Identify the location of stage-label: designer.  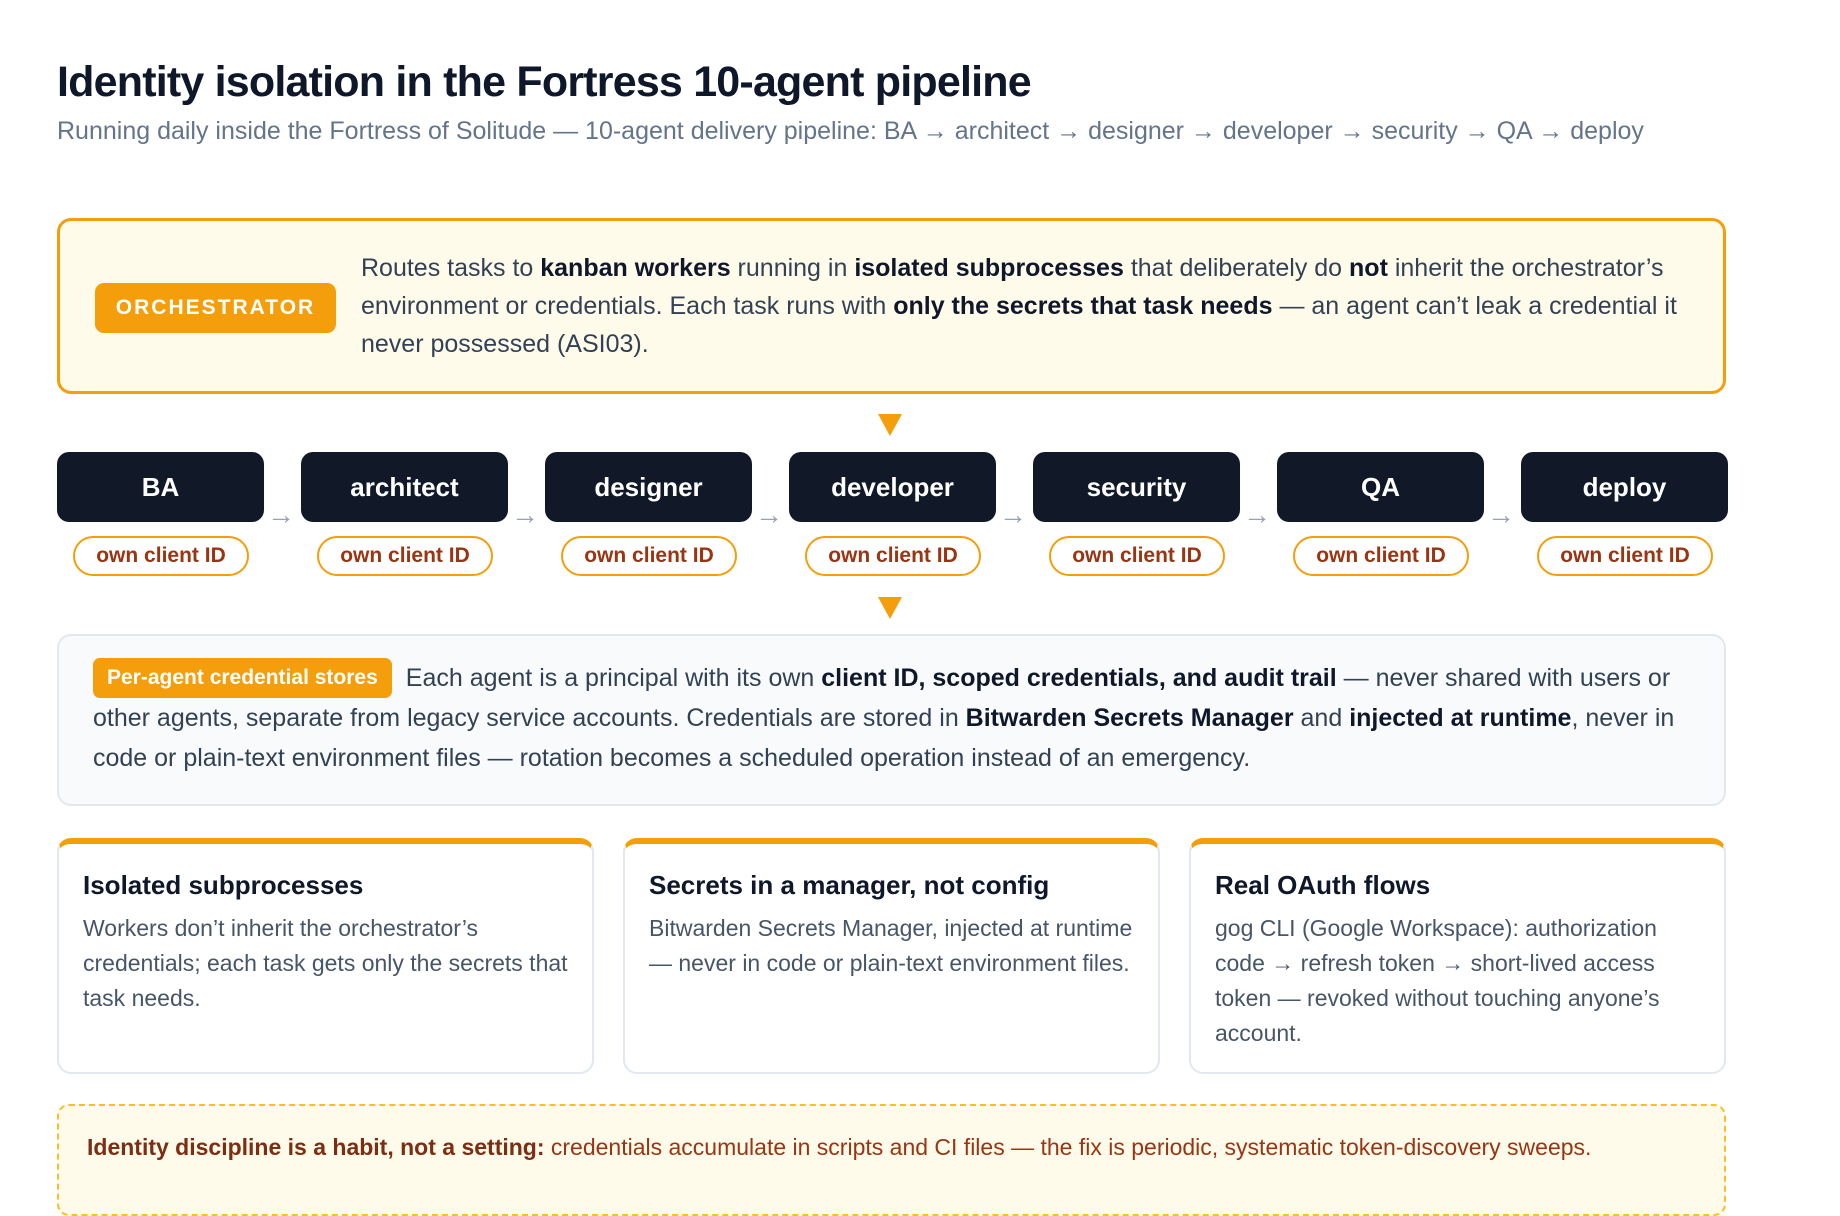
(648, 486).